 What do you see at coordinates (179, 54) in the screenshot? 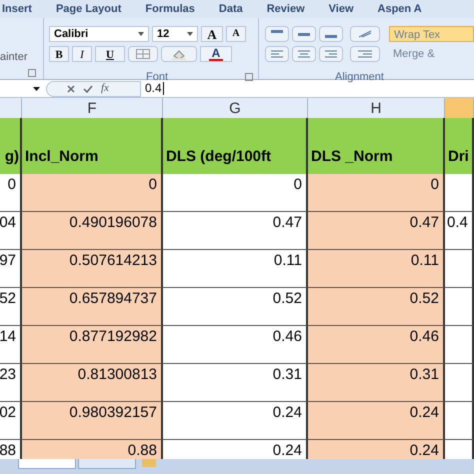
I see `fill-color-icon` at bounding box center [179, 54].